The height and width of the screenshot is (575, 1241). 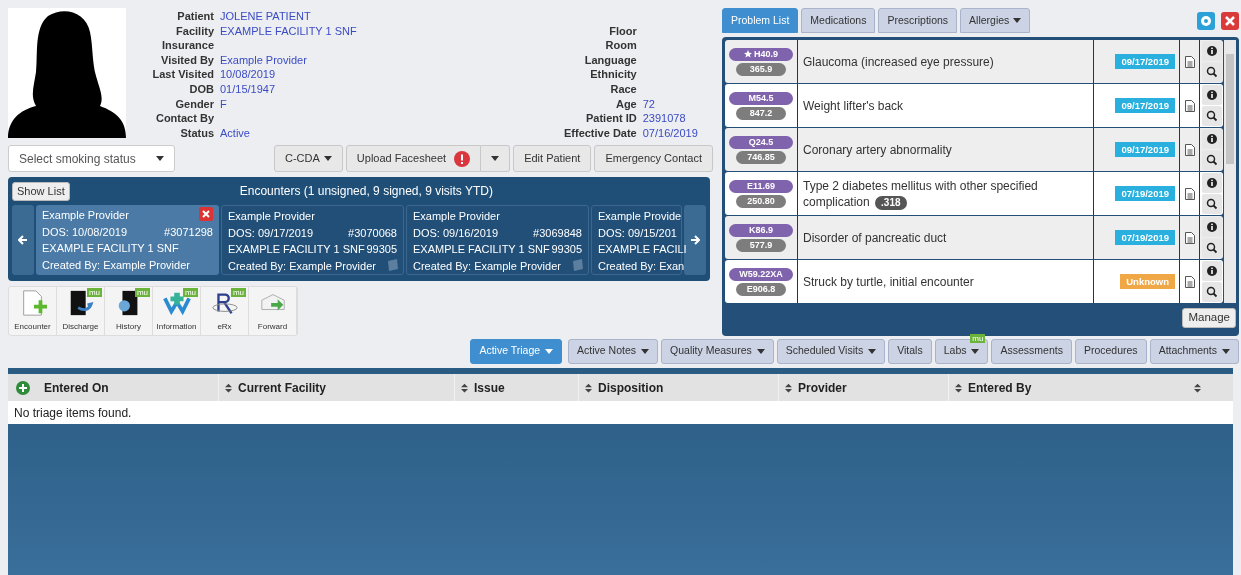 What do you see at coordinates (557, 233) in the screenshot?
I see `encounter-number: #3069848` at bounding box center [557, 233].